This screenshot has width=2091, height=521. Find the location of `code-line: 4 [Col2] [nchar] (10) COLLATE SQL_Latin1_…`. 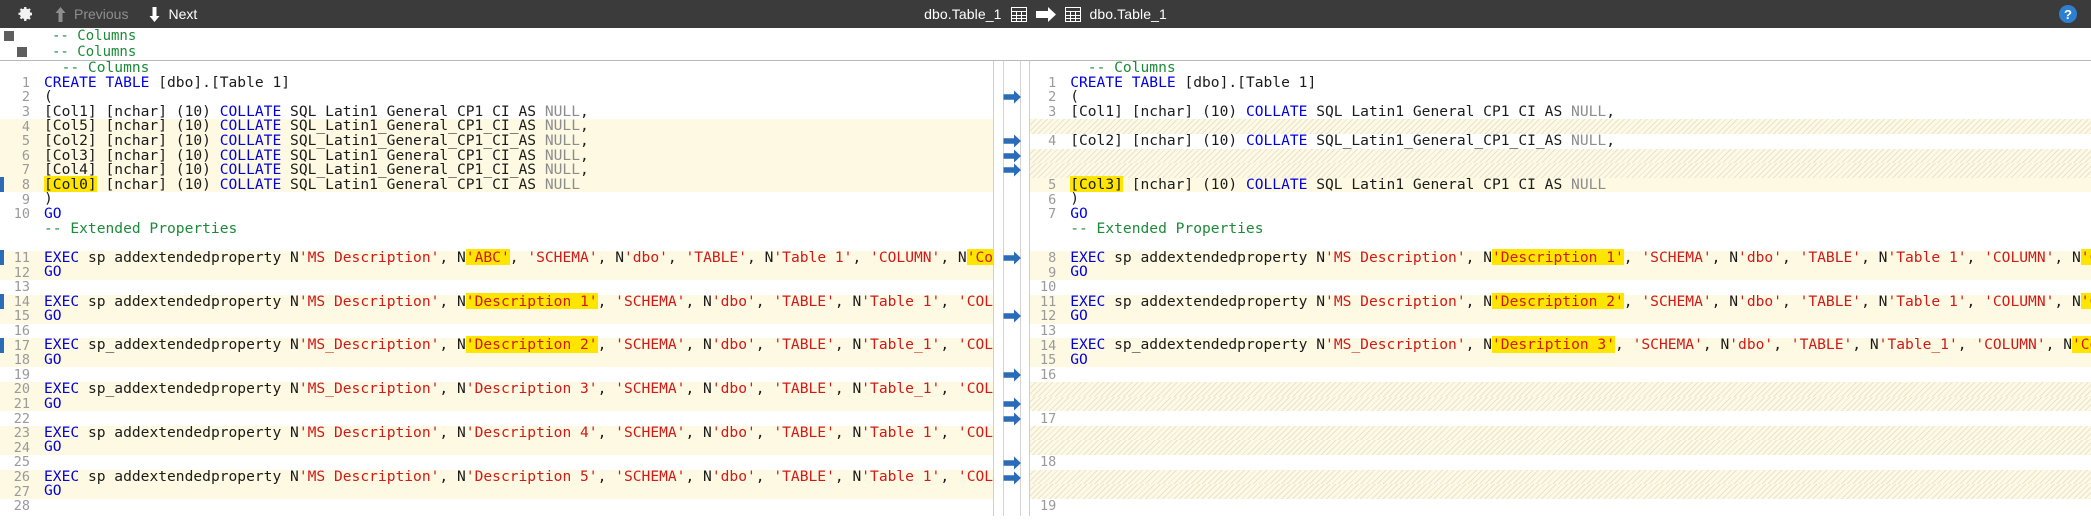

code-line: 4 [Col2] [nchar] (10) COLLATE SQL_Latin1_… is located at coordinates (1560, 140).